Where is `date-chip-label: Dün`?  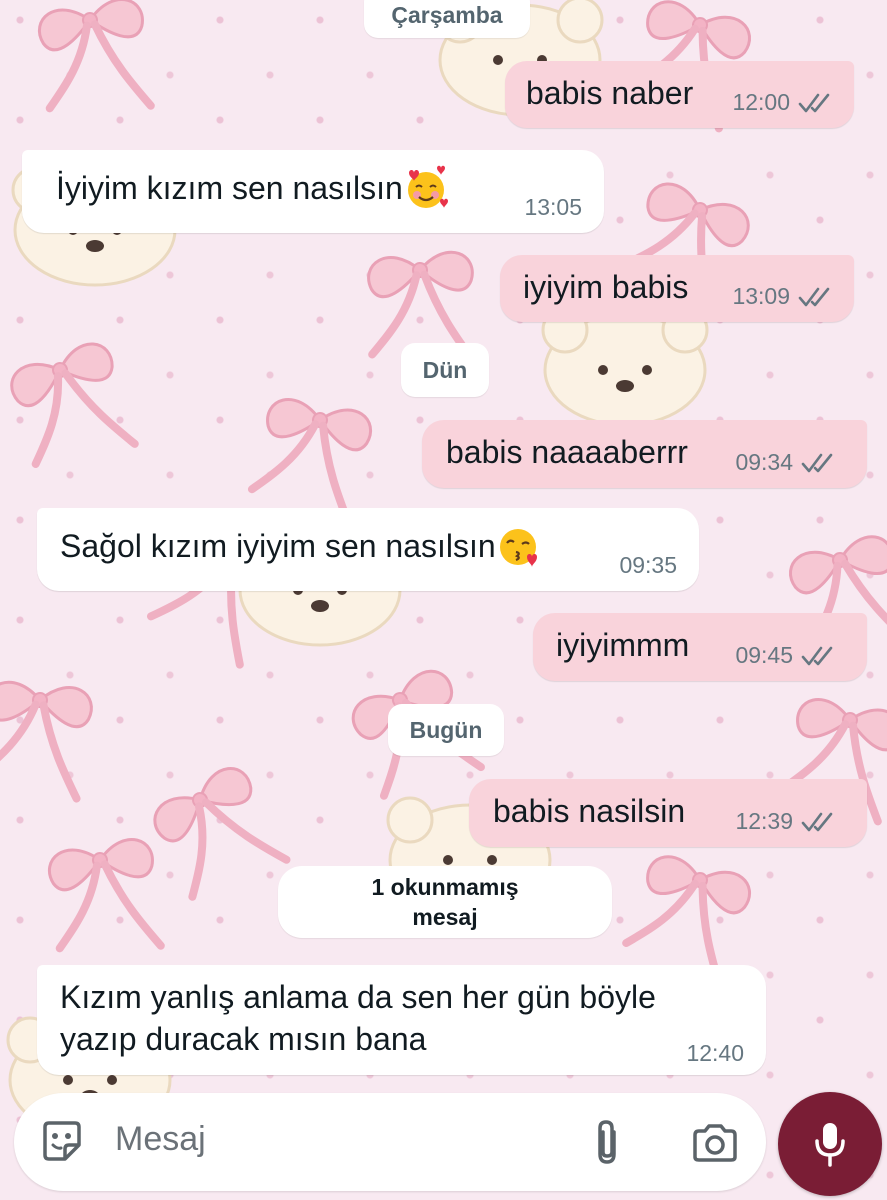
date-chip-label: Dün is located at coordinates (445, 370).